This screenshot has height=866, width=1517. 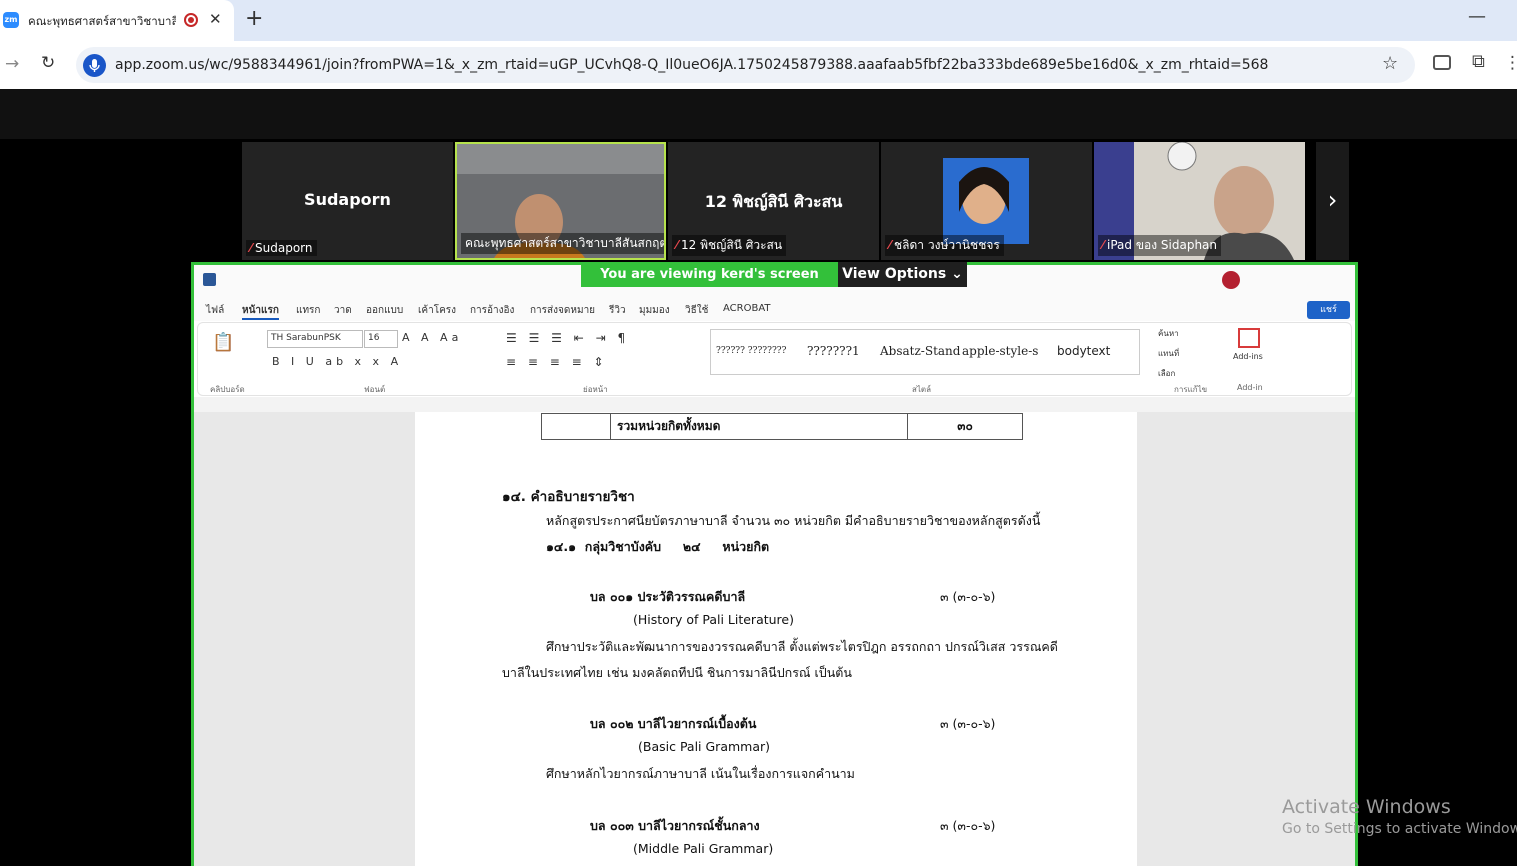 What do you see at coordinates (1328, 310) in the screenshot?
I see `word-share-button: แชร์` at bounding box center [1328, 310].